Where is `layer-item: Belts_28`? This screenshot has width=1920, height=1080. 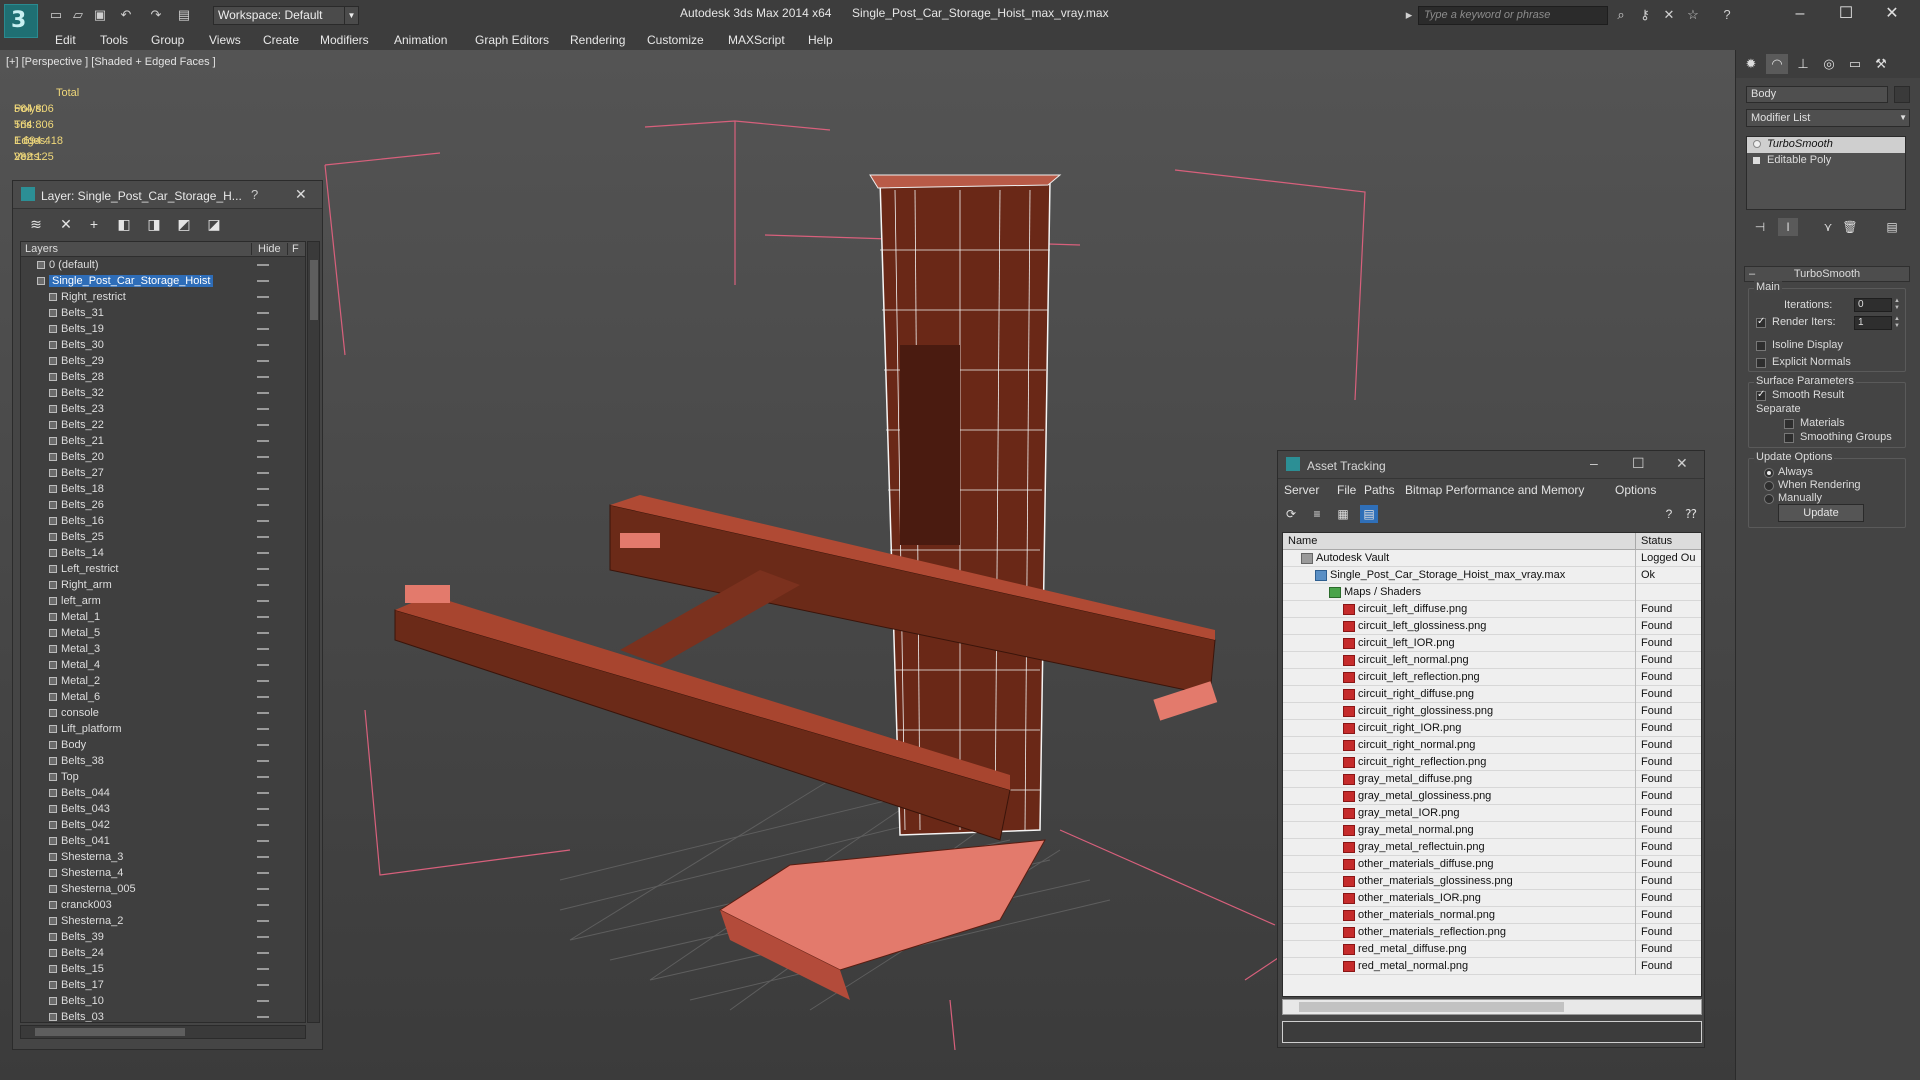
layer-item: Belts_28 is located at coordinates (163, 377).